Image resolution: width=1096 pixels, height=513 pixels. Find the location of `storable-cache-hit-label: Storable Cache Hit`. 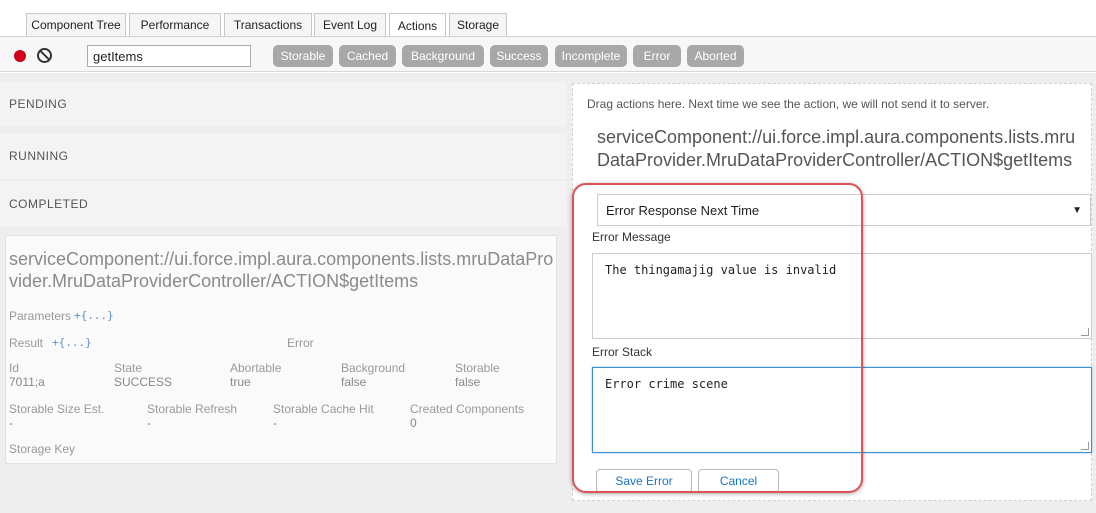

storable-cache-hit-label: Storable Cache Hit is located at coordinates (323, 409).